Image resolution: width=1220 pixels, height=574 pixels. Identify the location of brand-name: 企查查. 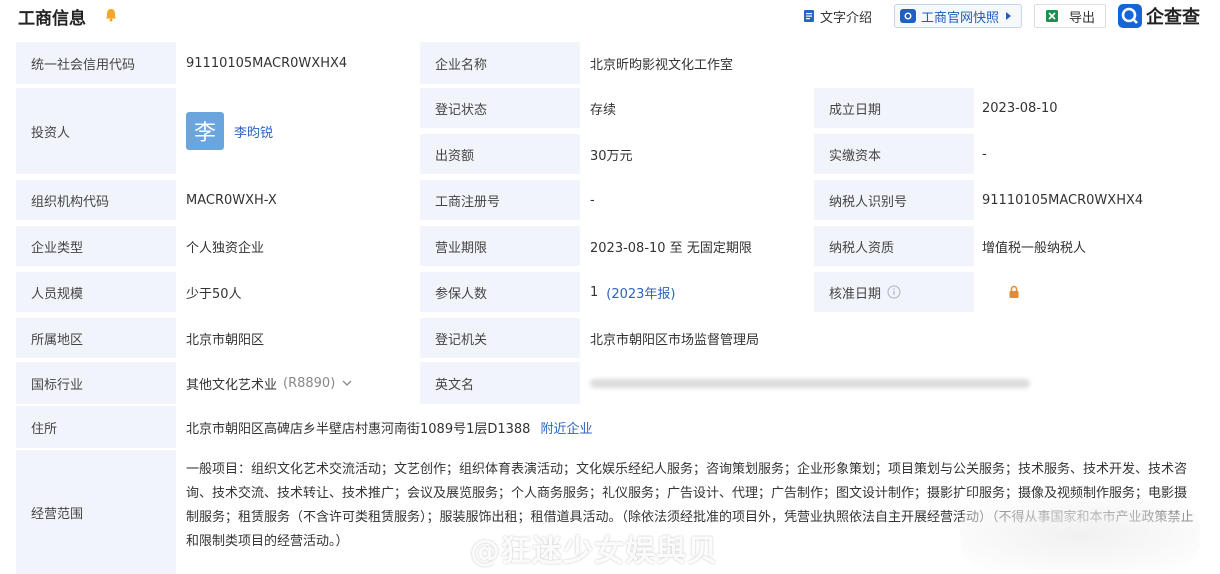
(1173, 17).